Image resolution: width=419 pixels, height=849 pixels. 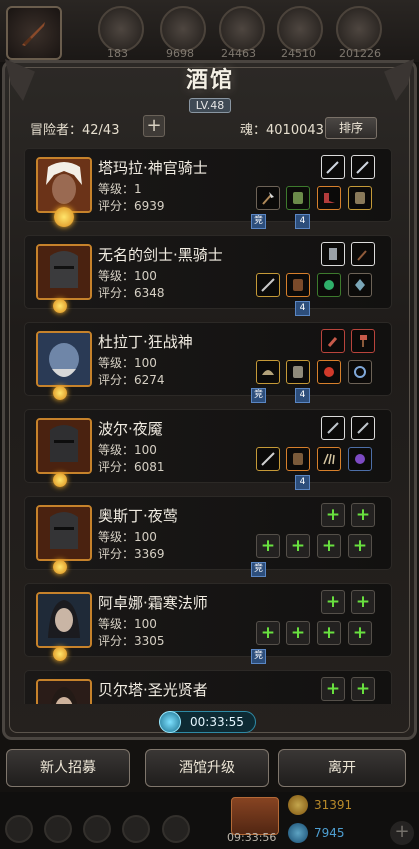 I want to click on hero-card: 贝尔塔·圣光贤者 + +, so click(x=208, y=687).